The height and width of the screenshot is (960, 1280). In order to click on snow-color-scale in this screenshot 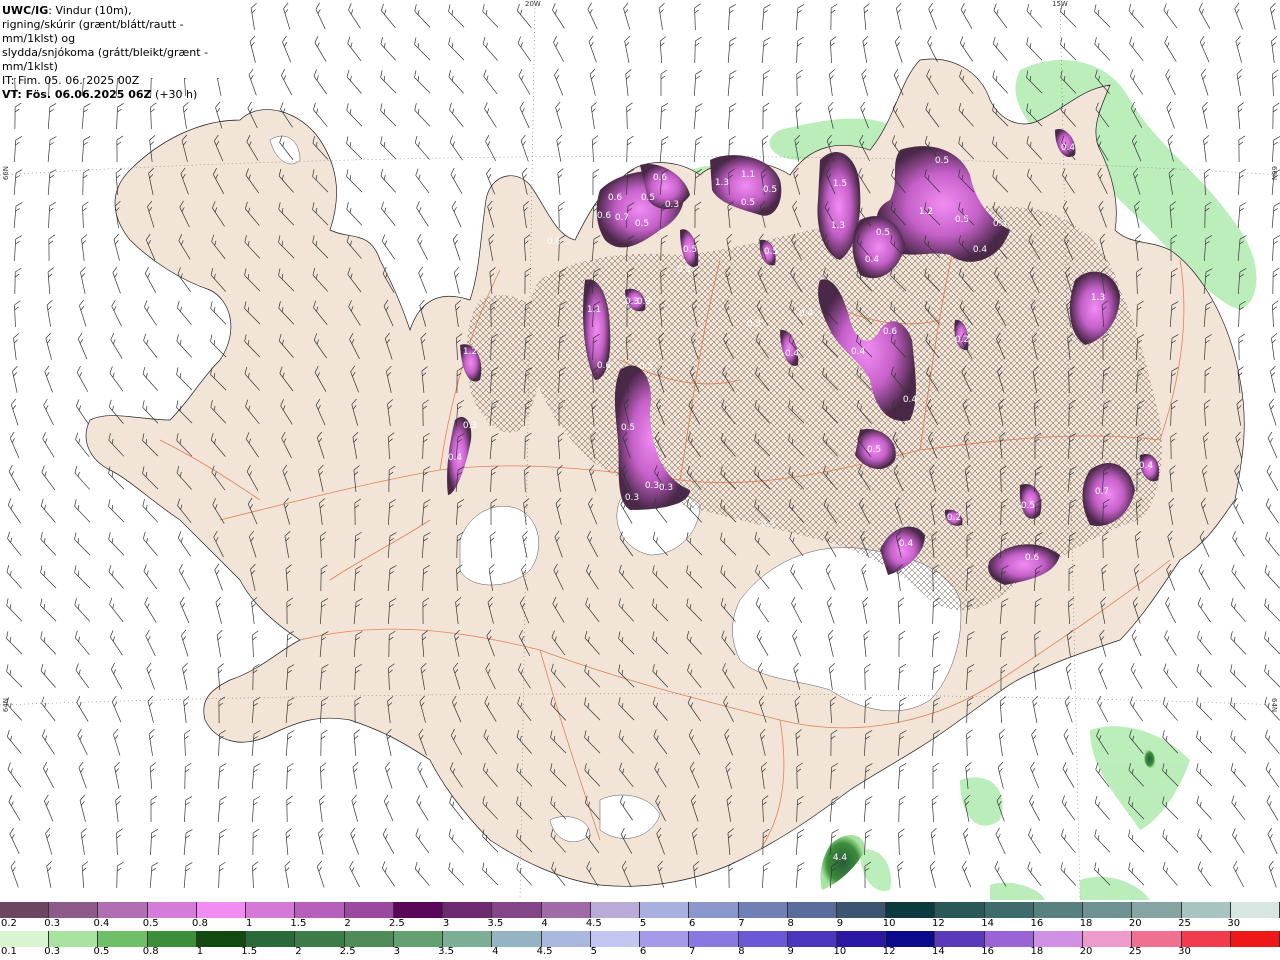, I will do `click(640, 910)`.